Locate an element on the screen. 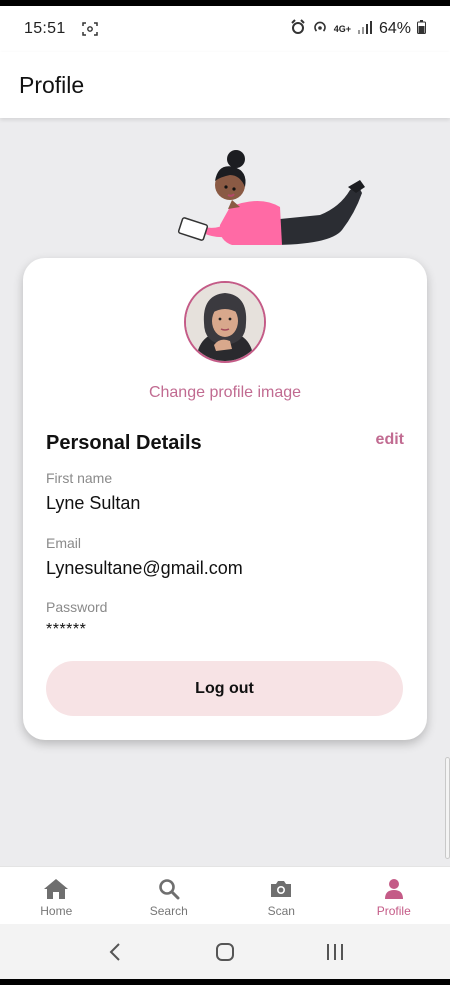  back-icon is located at coordinates (114, 951).